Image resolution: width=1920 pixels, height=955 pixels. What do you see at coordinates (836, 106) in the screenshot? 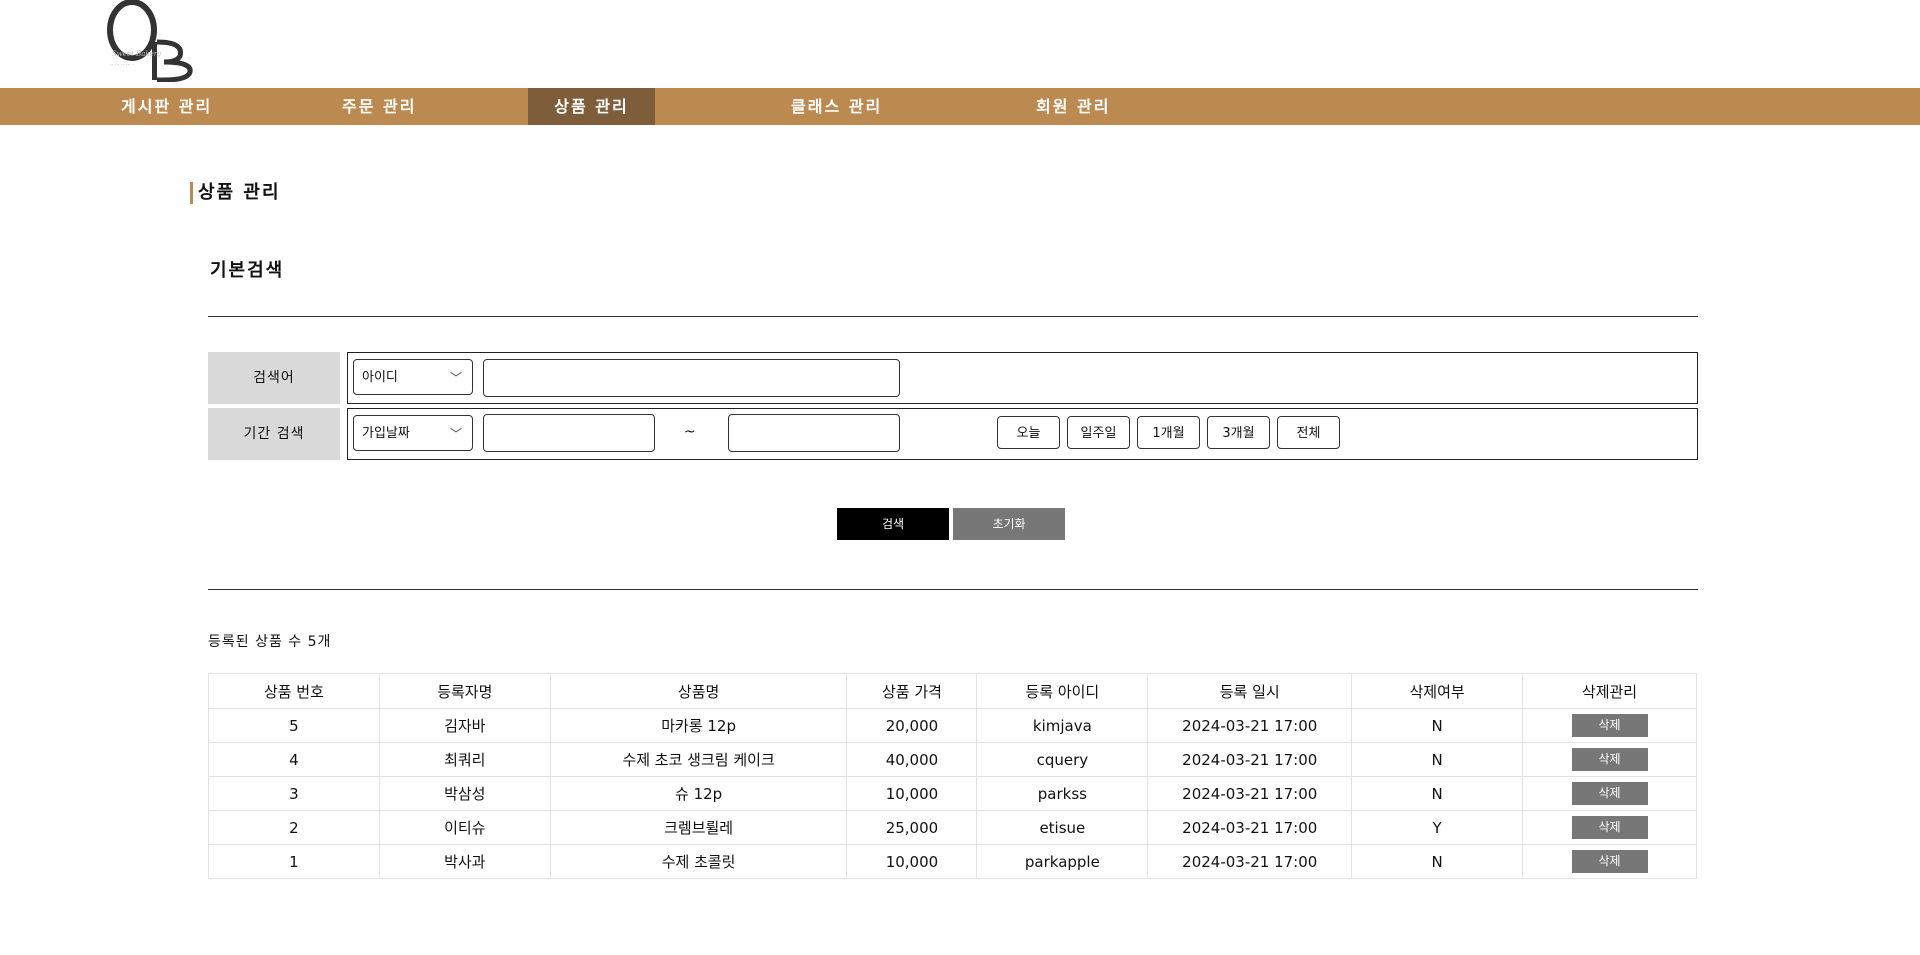
I see `nav-item-classes: 클래스 관리` at bounding box center [836, 106].